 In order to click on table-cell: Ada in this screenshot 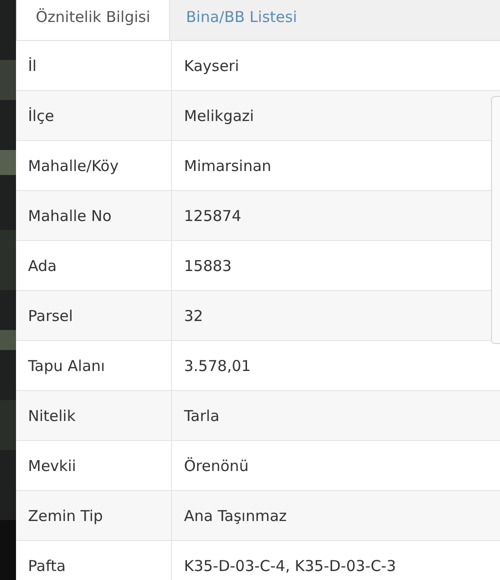, I will do `click(94, 265)`.